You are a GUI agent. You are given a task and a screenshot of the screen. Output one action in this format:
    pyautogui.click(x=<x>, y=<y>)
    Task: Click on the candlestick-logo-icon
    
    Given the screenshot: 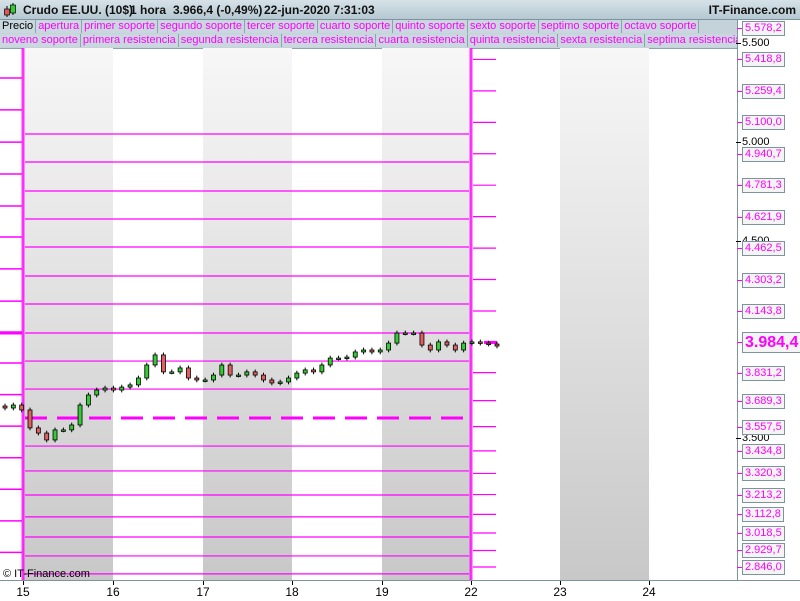 What is the action you would take?
    pyautogui.click(x=10, y=10)
    